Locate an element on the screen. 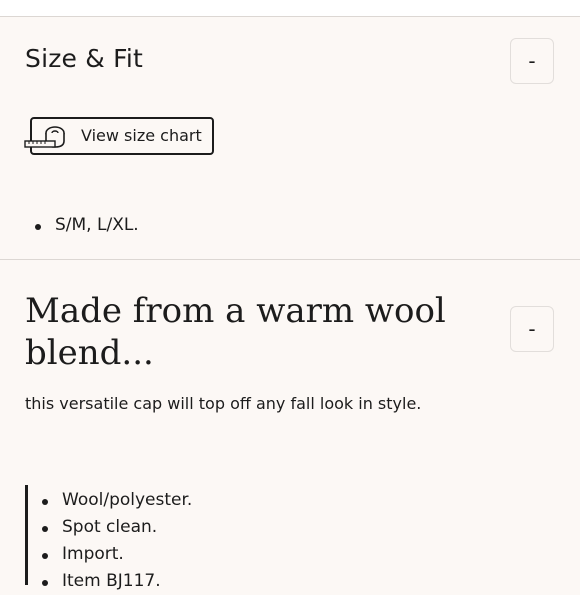  list-item: S/M, L/XL. is located at coordinates (87, 225).